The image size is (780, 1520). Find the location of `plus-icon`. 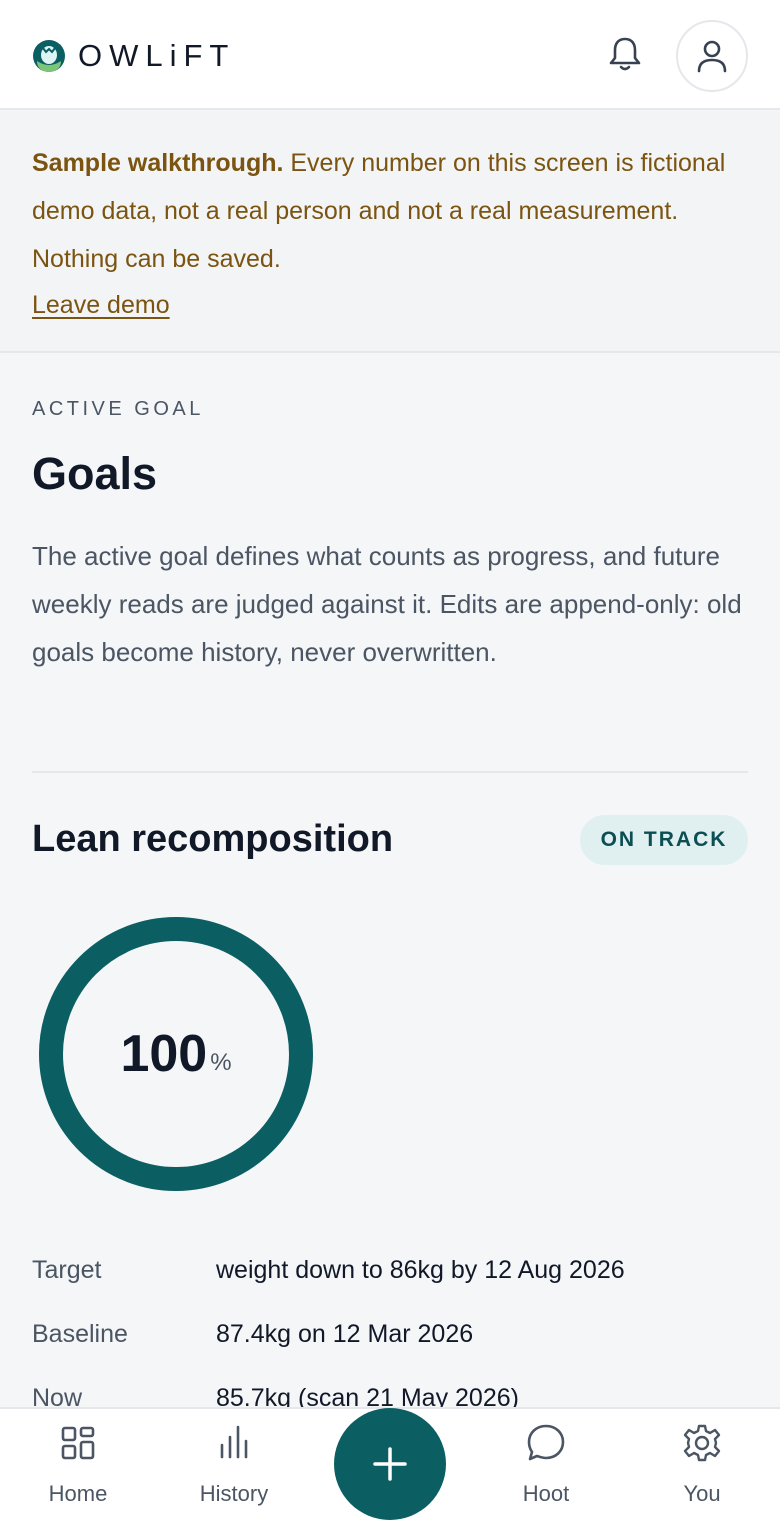

plus-icon is located at coordinates (390, 1464).